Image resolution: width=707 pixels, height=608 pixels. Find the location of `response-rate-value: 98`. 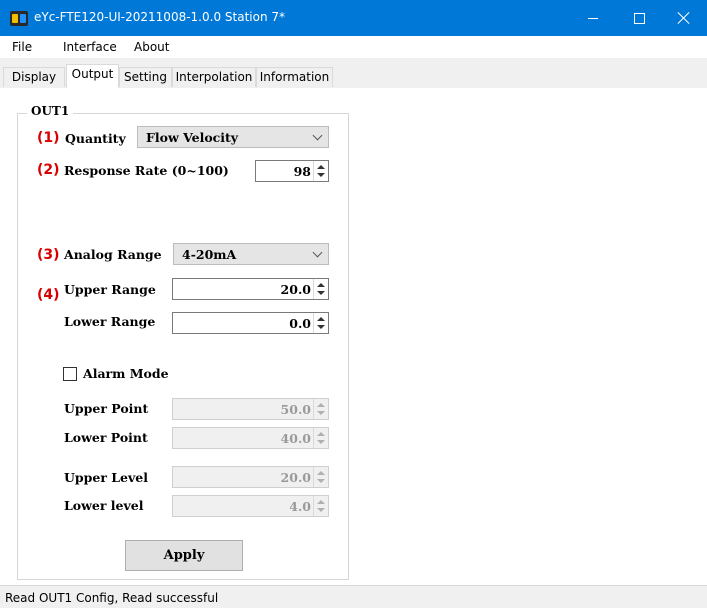

response-rate-value: 98 is located at coordinates (302, 171).